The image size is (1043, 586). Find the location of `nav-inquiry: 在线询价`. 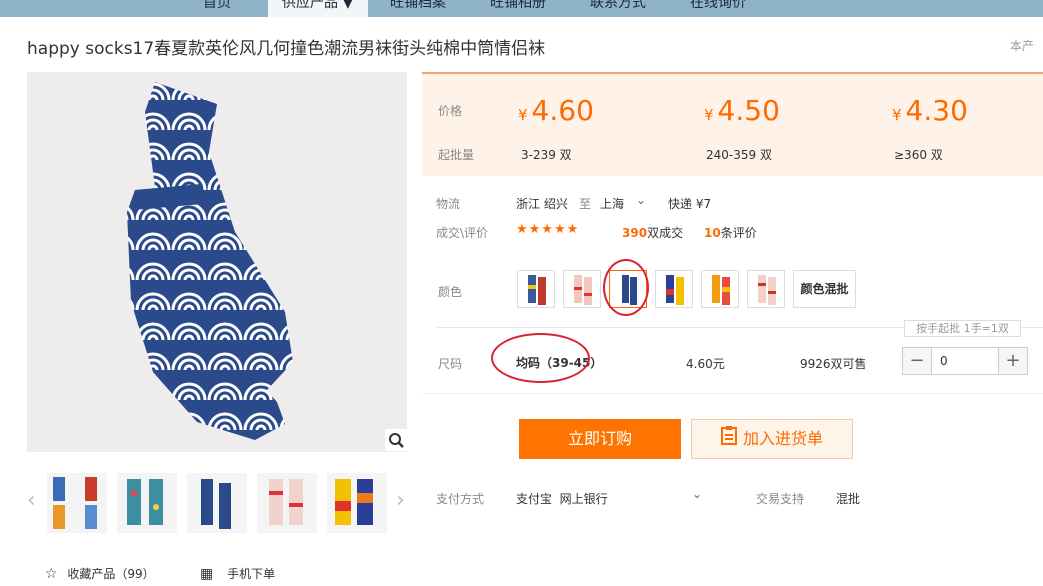

nav-inquiry: 在线询价 is located at coordinates (725, 8).